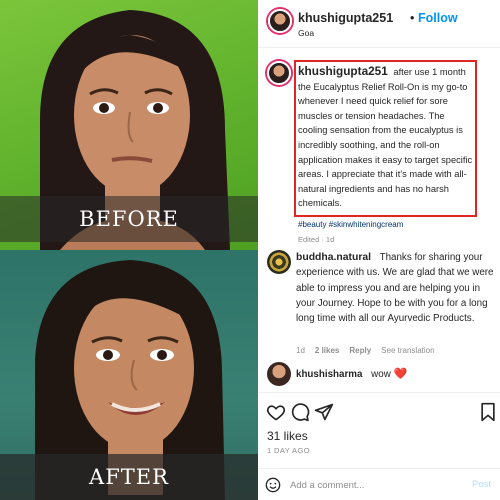  Describe the element at coordinates (129, 219) in the screenshot. I see `before-label: BEFORE` at that location.